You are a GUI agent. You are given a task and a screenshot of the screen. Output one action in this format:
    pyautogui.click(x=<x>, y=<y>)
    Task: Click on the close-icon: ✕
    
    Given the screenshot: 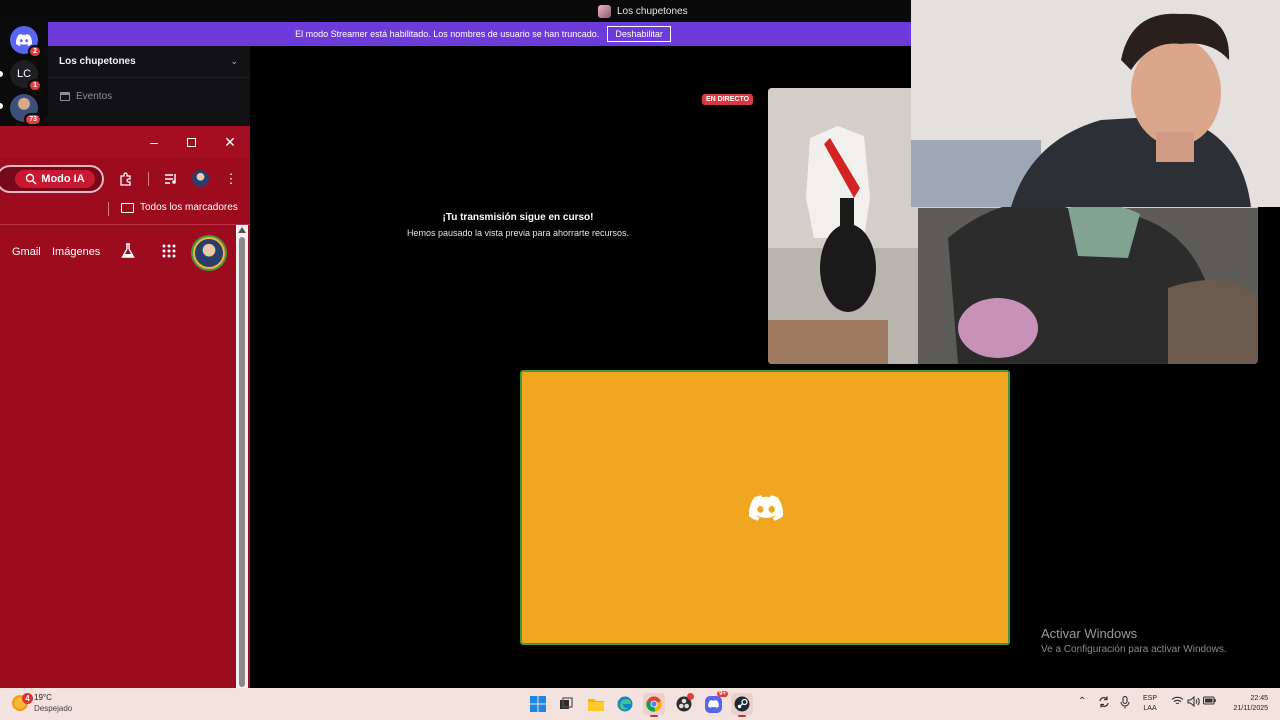 What is the action you would take?
    pyautogui.click(x=230, y=142)
    